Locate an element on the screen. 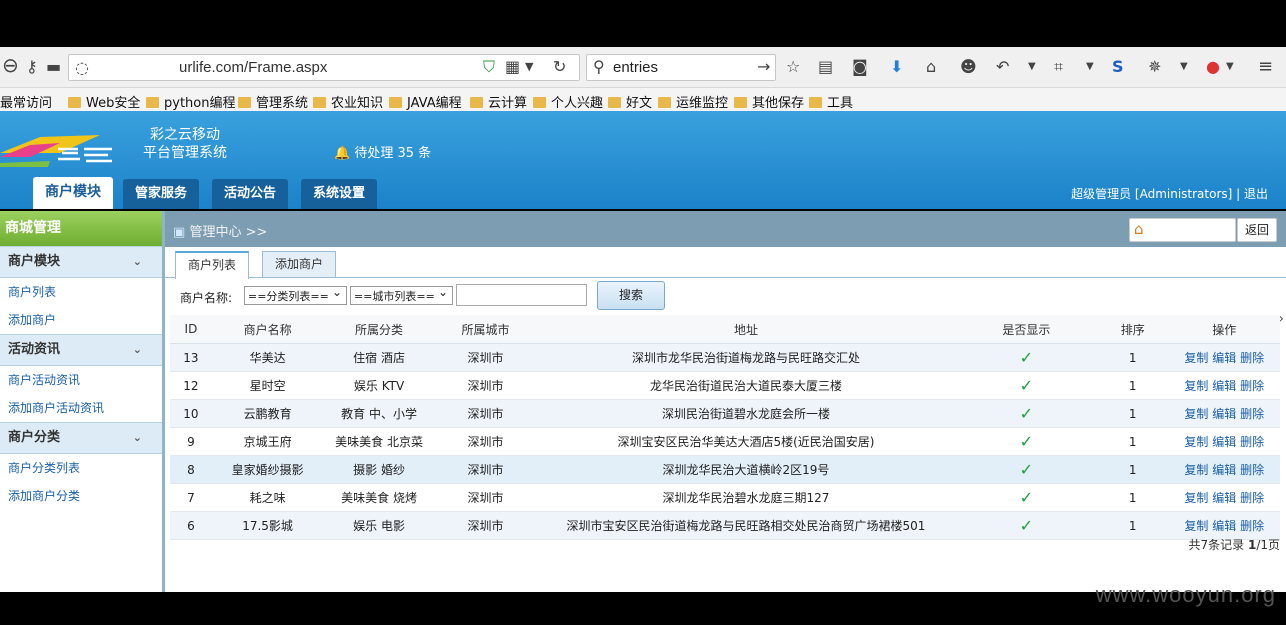 Image resolution: width=1286 pixels, height=625 pixels. home-icon: ⌂ is located at coordinates (931, 67).